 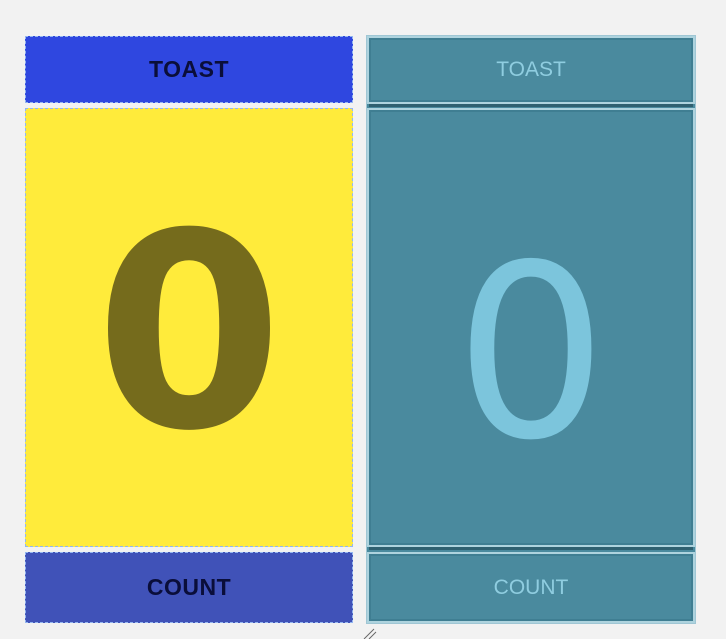 I want to click on count-value: 0, so click(x=189, y=332).